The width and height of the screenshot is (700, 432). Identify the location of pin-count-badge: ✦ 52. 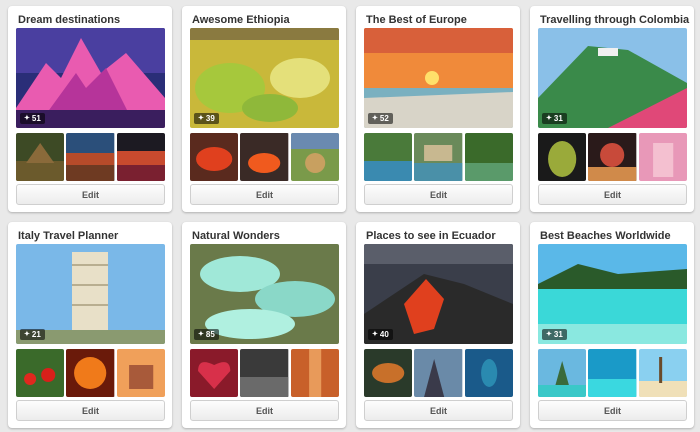
(380, 118).